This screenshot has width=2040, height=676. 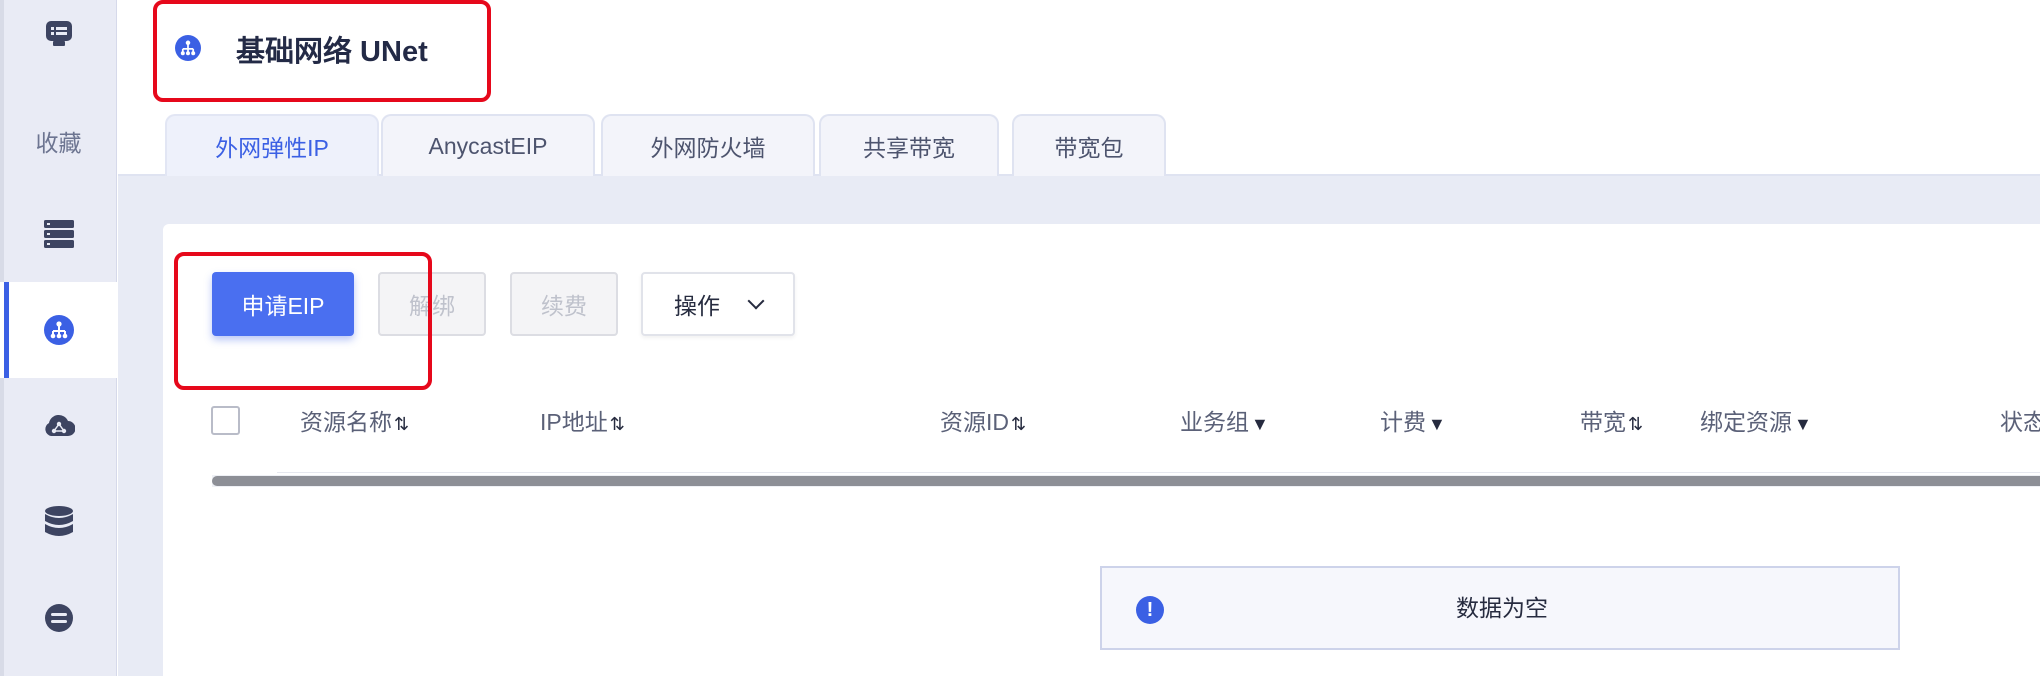 I want to click on table-header-divider, so click(x=1158, y=472).